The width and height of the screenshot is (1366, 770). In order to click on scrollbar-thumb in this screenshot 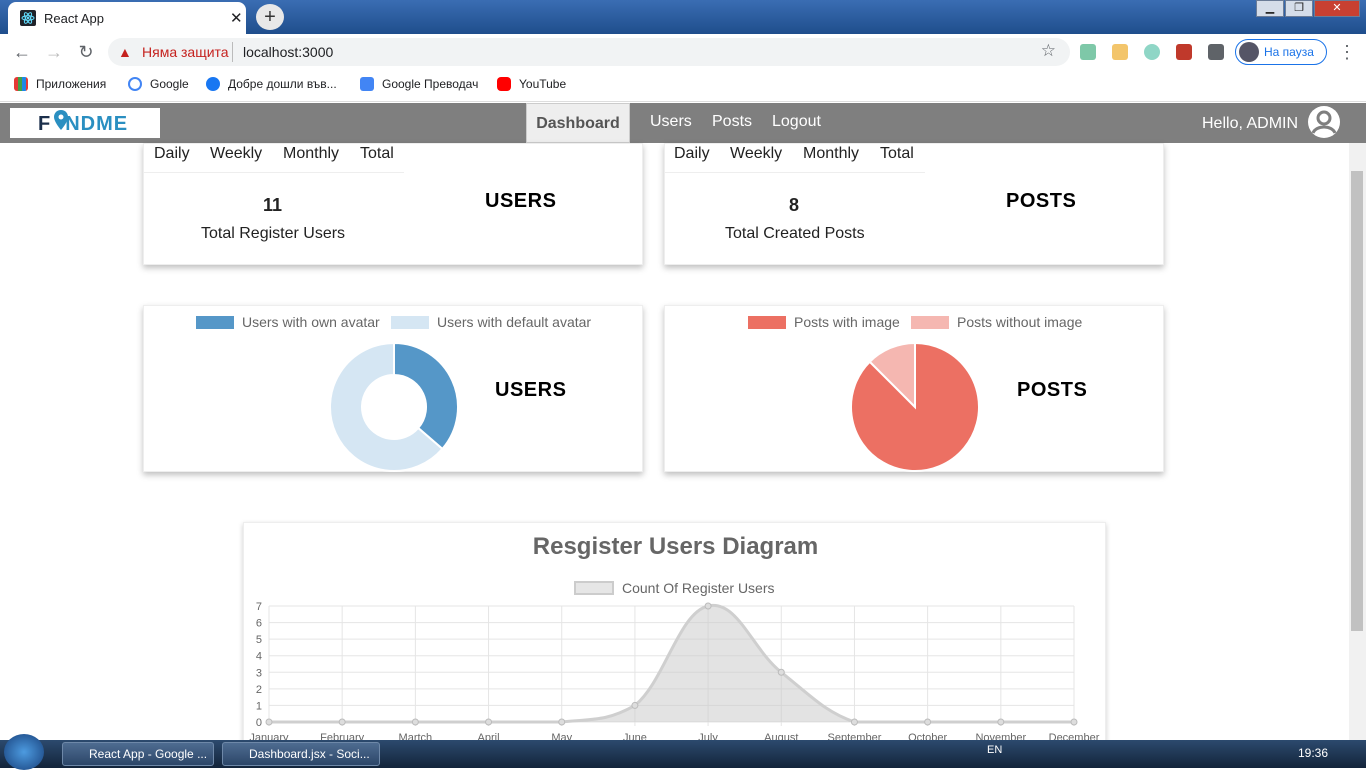, I will do `click(1357, 401)`.